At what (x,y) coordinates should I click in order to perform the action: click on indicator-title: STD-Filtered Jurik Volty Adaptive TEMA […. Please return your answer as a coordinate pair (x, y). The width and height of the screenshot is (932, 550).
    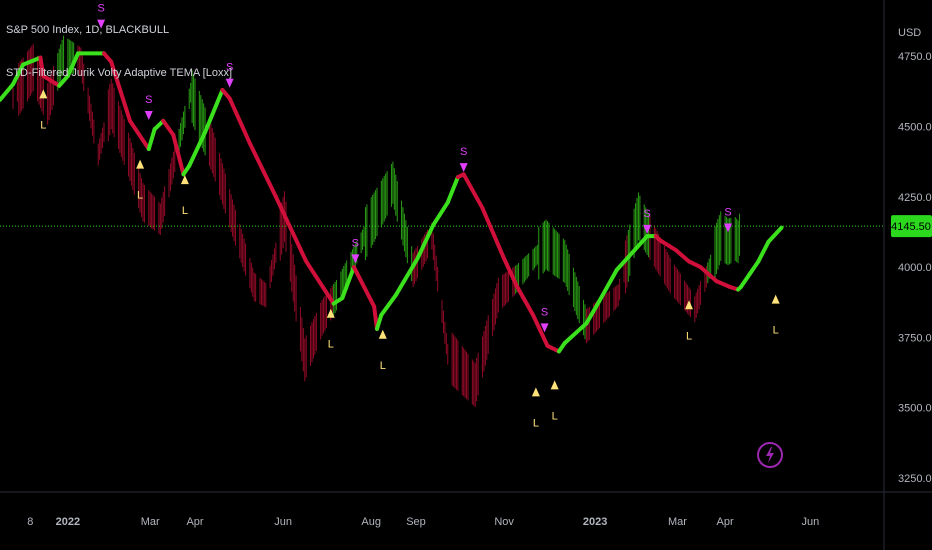
    Looking at the image, I should click on (119, 73).